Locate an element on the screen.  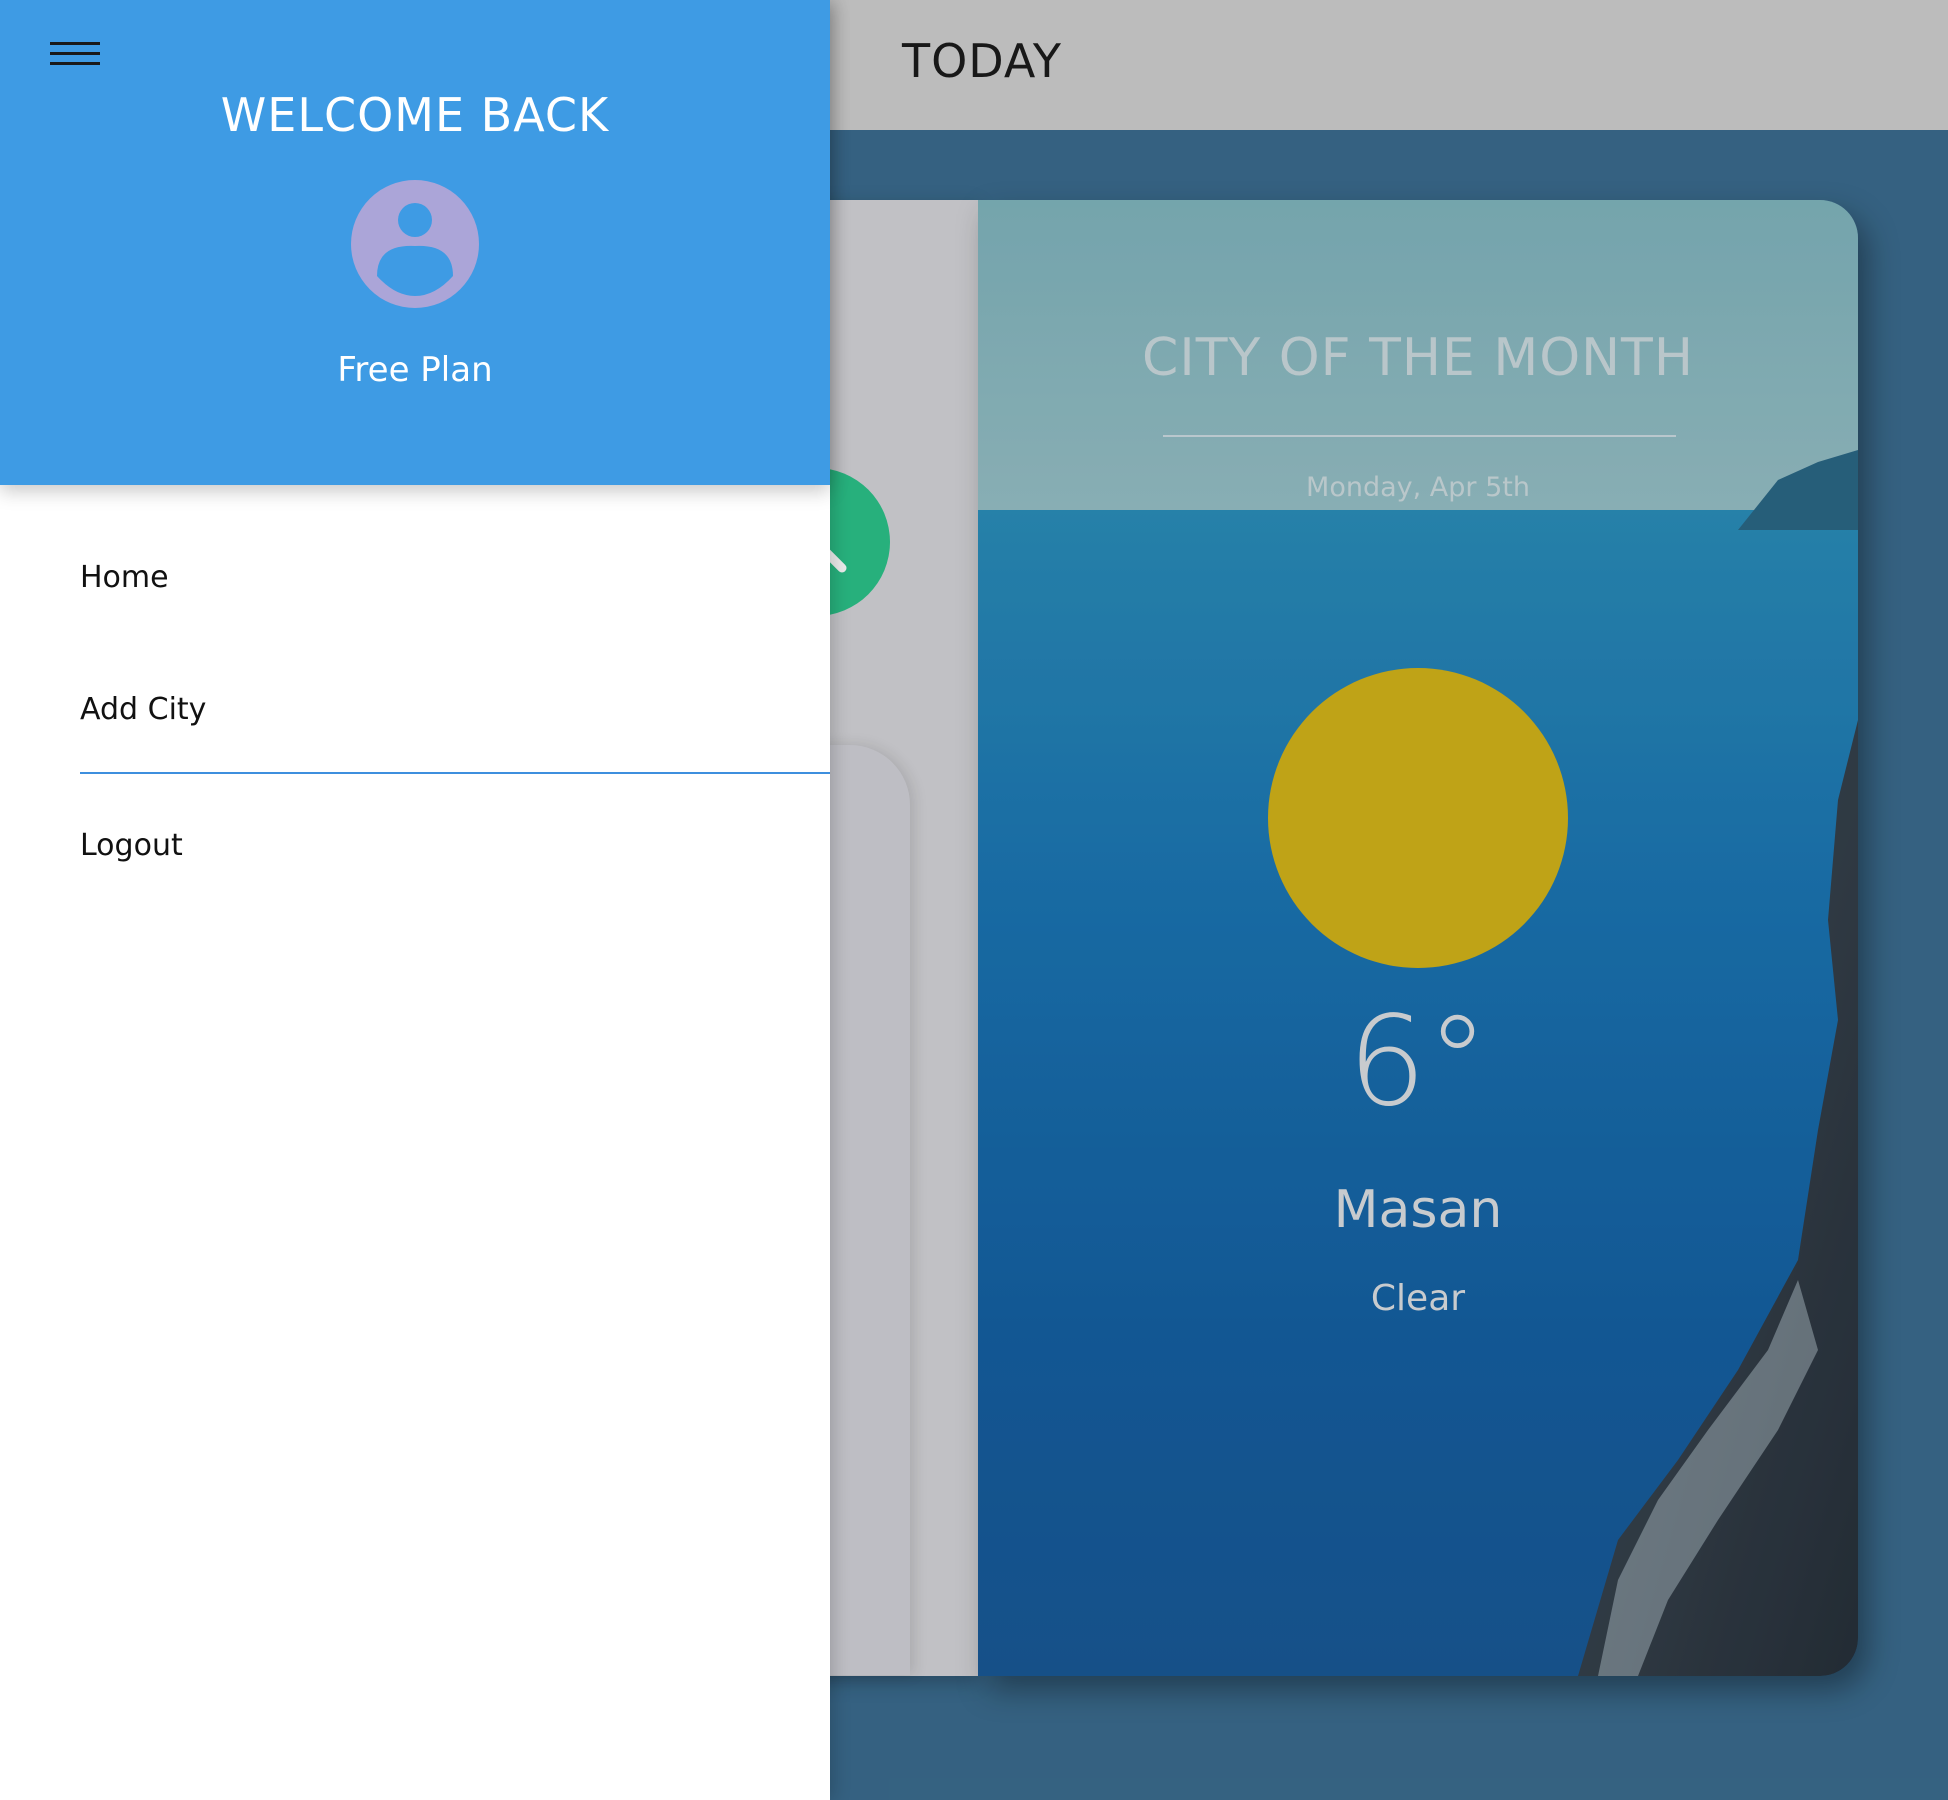
drawer-header: WELCOME BACK Free Plan is located at coordinates (415, 242).